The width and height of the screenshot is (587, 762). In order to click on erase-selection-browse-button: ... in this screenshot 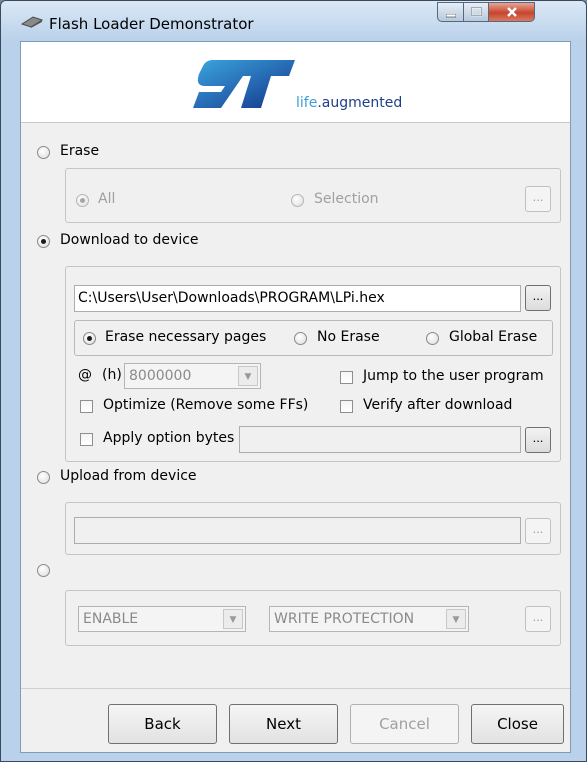, I will do `click(538, 199)`.